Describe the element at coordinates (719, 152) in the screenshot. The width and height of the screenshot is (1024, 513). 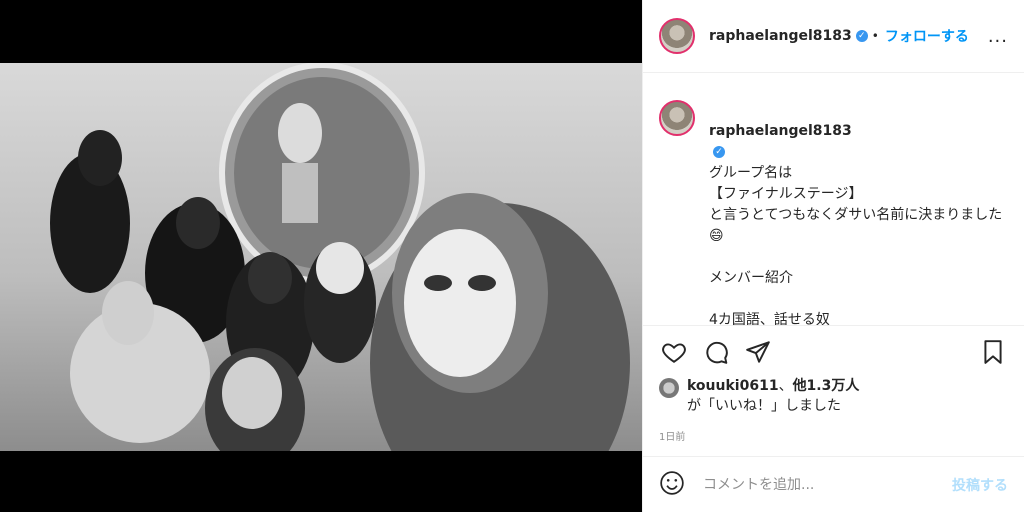
I see `caption-verified-icon: ✓` at that location.